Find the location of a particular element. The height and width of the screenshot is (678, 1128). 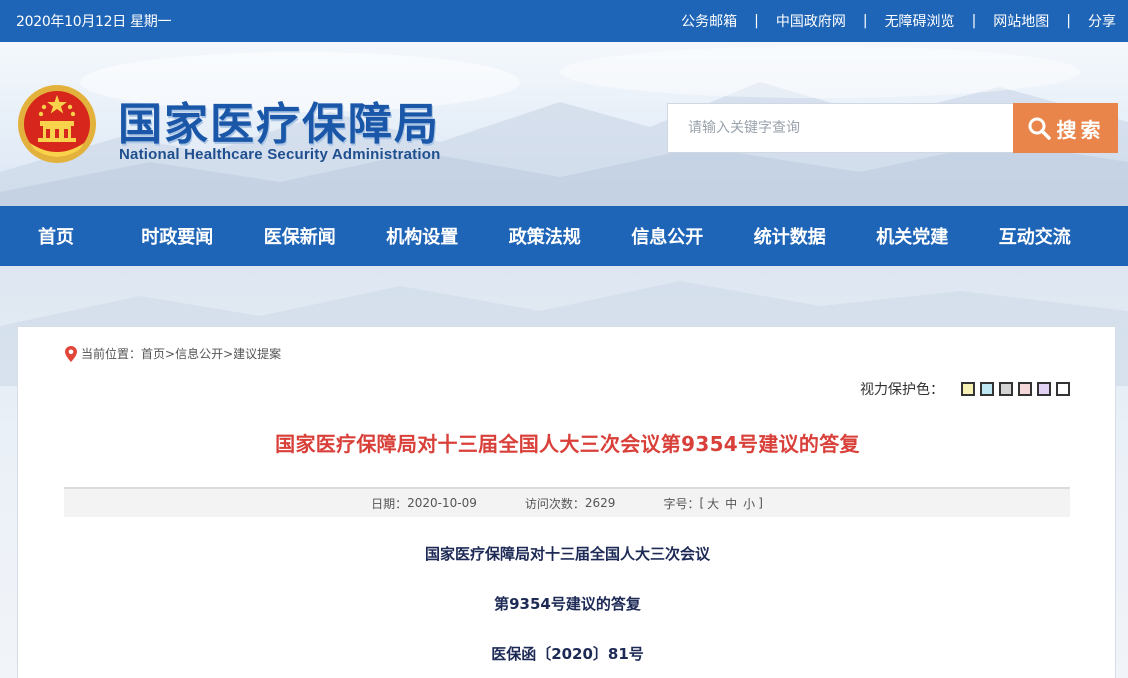

color-swatch-pink is located at coordinates (1025, 389).